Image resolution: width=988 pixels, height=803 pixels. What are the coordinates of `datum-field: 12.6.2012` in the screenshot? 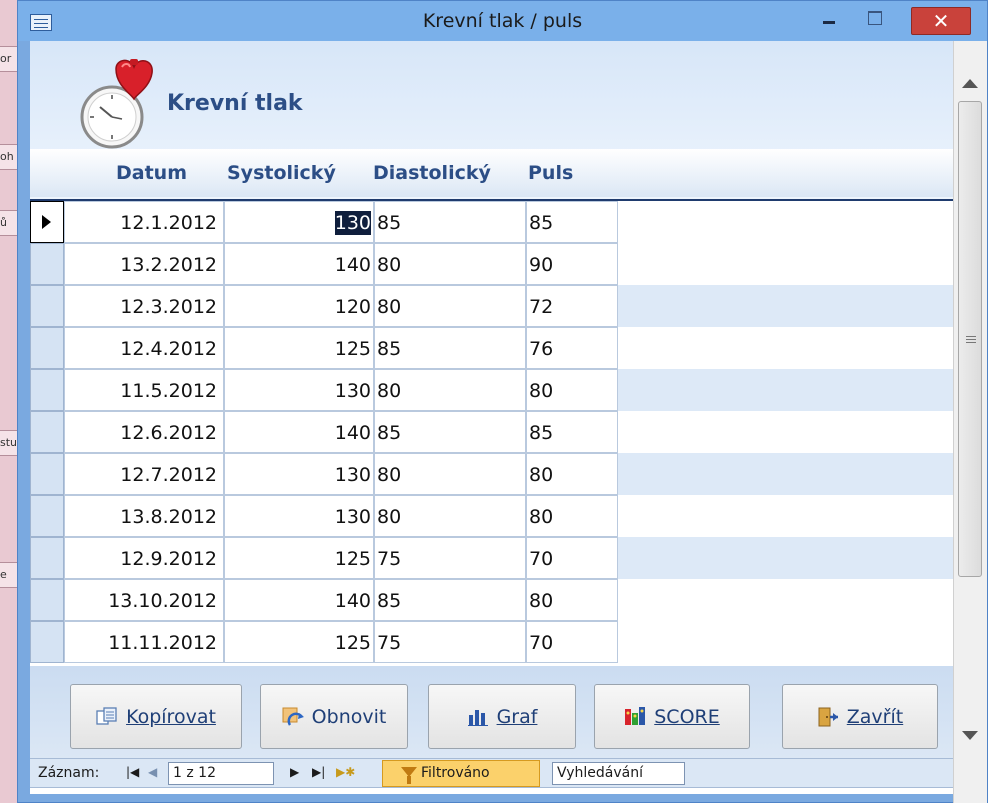 It's located at (144, 432).